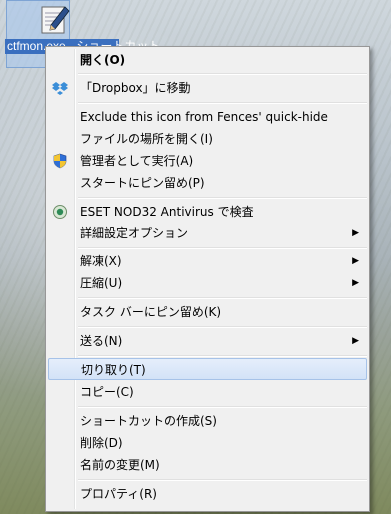 The height and width of the screenshot is (514, 391). Describe the element at coordinates (60, 212) in the screenshot. I see `eset-icon` at that location.